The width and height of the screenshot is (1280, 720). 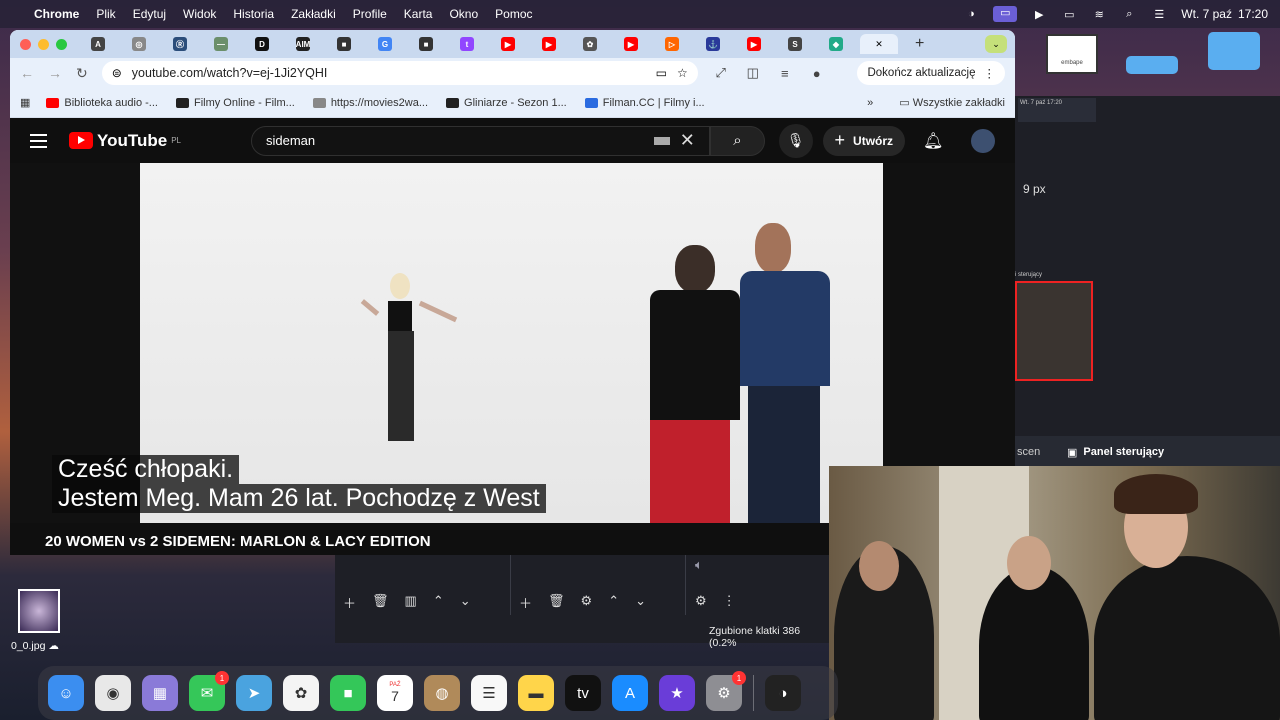 What do you see at coordinates (933, 141) in the screenshot?
I see `notifications-bell-icon: 🔔︎` at bounding box center [933, 141].